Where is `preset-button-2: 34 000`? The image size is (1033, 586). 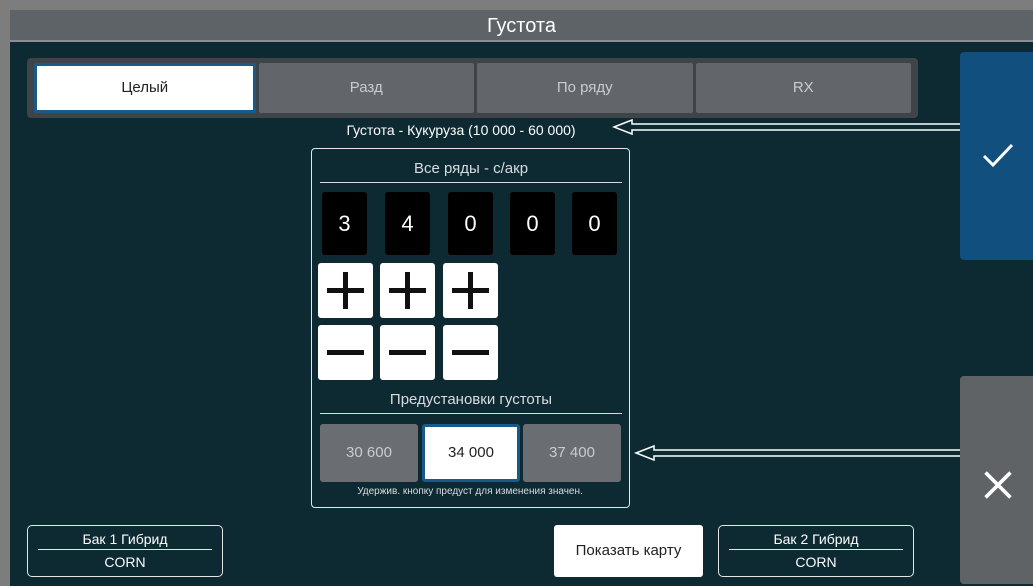
preset-button-2: 34 000 is located at coordinates (471, 453).